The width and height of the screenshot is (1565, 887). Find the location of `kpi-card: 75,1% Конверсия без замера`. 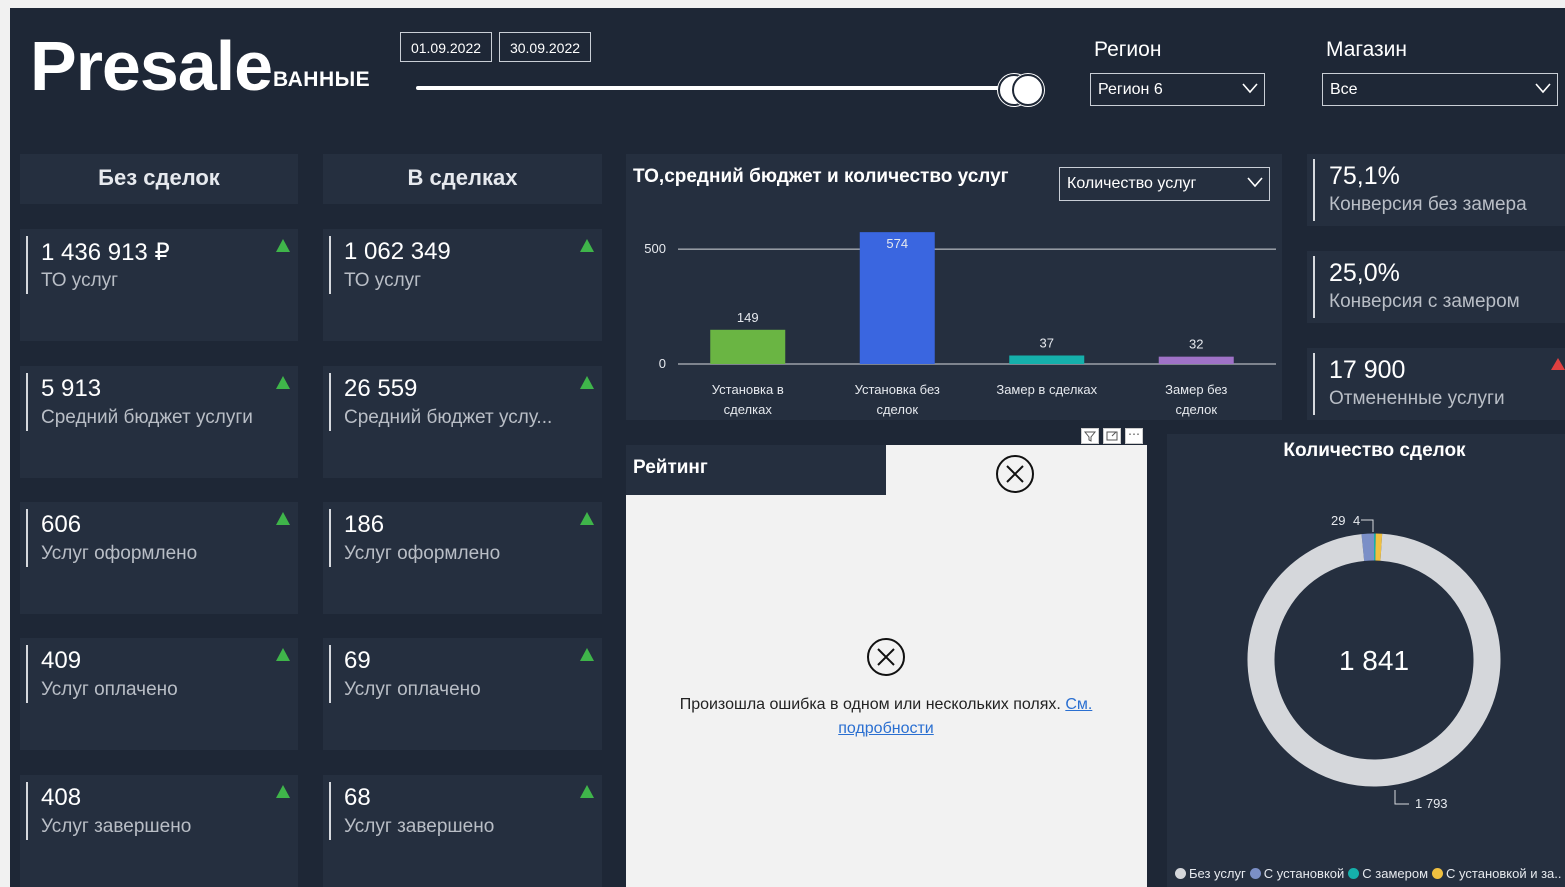

kpi-card: 75,1% Конверсия без замера is located at coordinates (1436, 190).